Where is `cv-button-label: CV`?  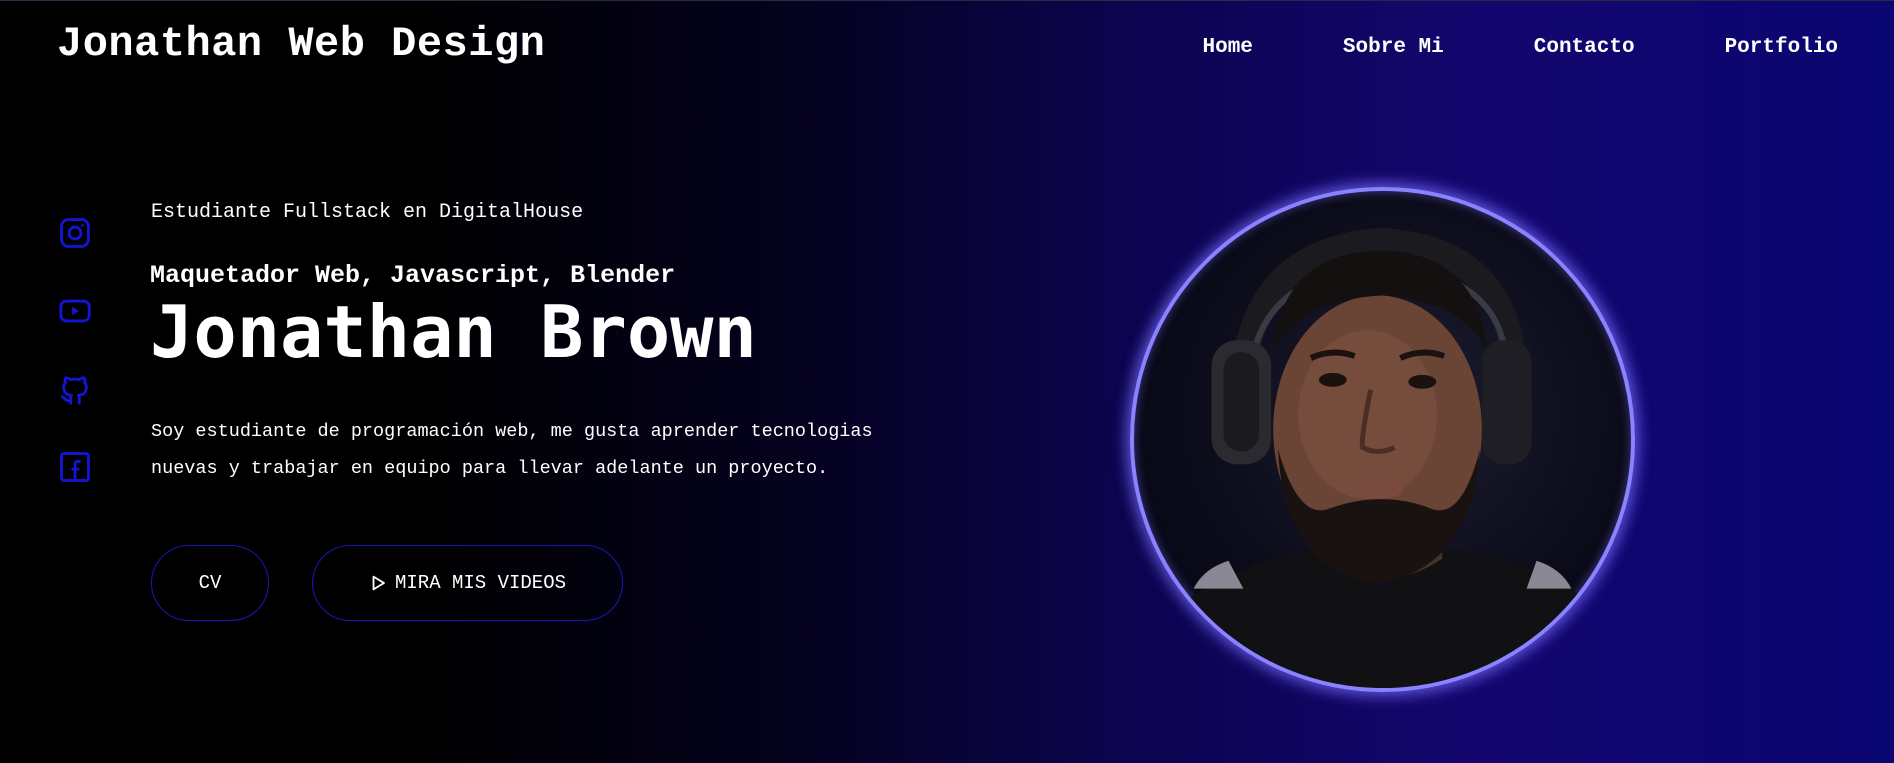
cv-button-label: CV is located at coordinates (210, 583).